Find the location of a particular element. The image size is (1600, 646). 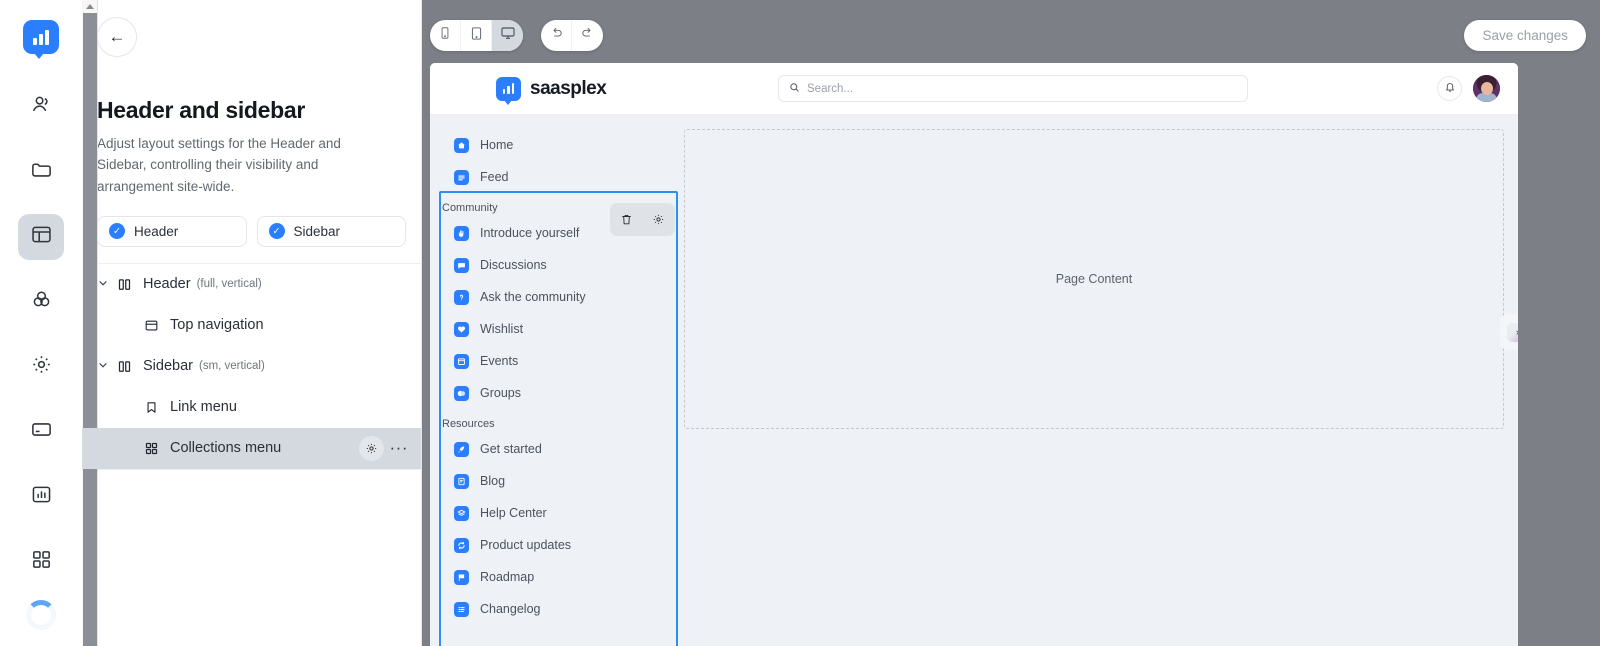

search-icon is located at coordinates (794, 89).